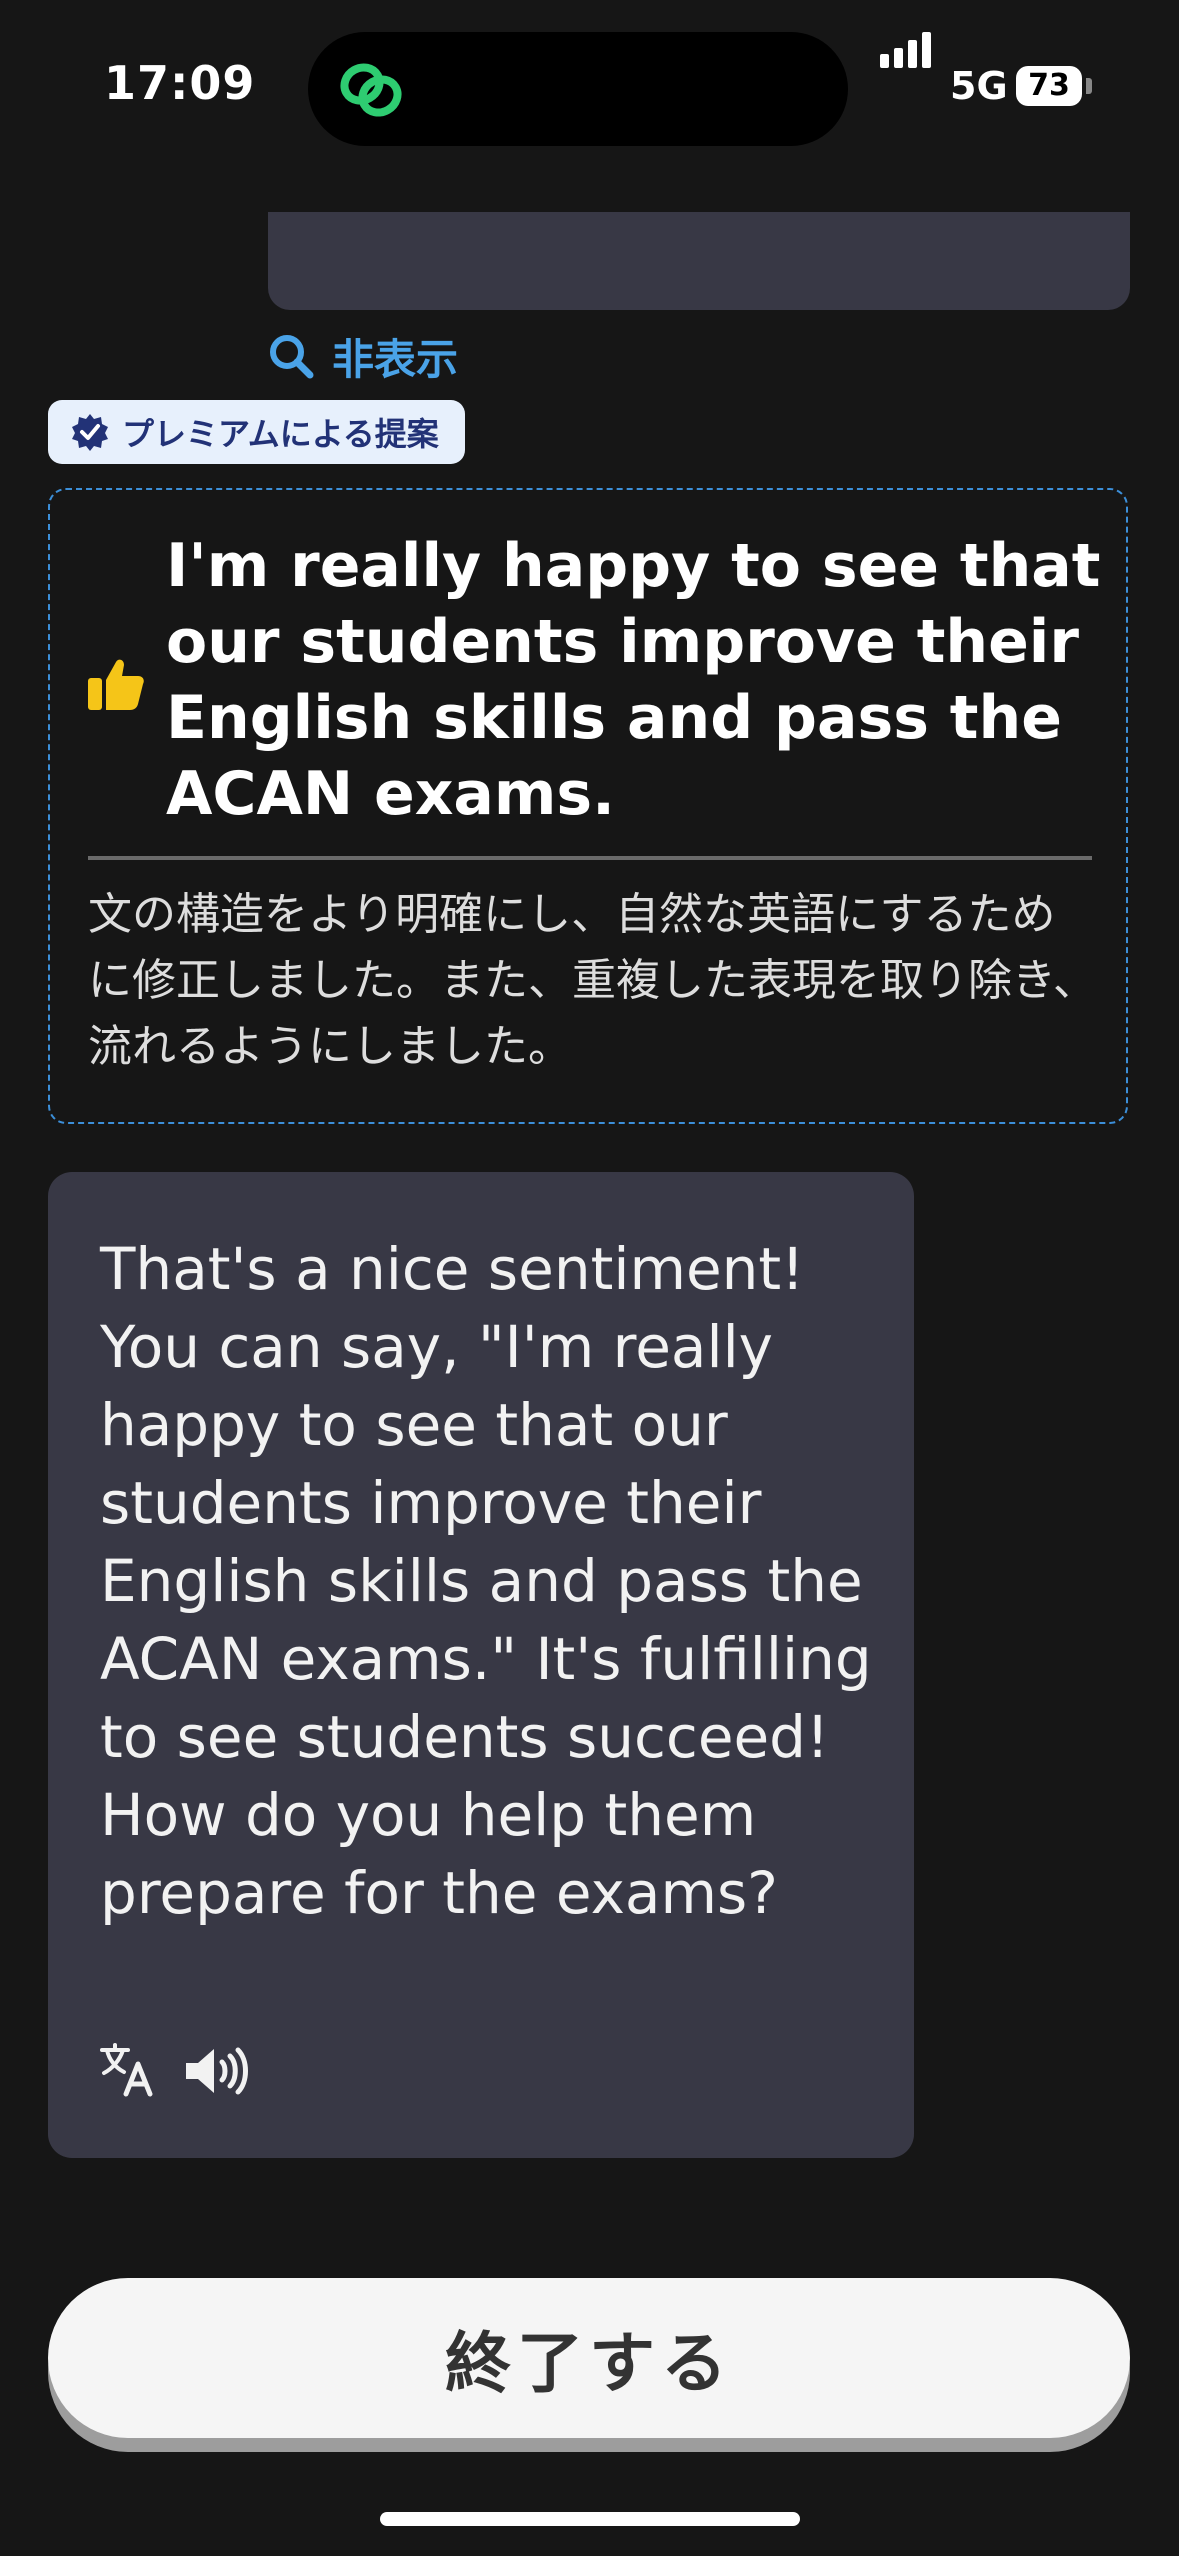 Image resolution: width=1179 pixels, height=2556 pixels. I want to click on app-link-icon, so click(371, 90).